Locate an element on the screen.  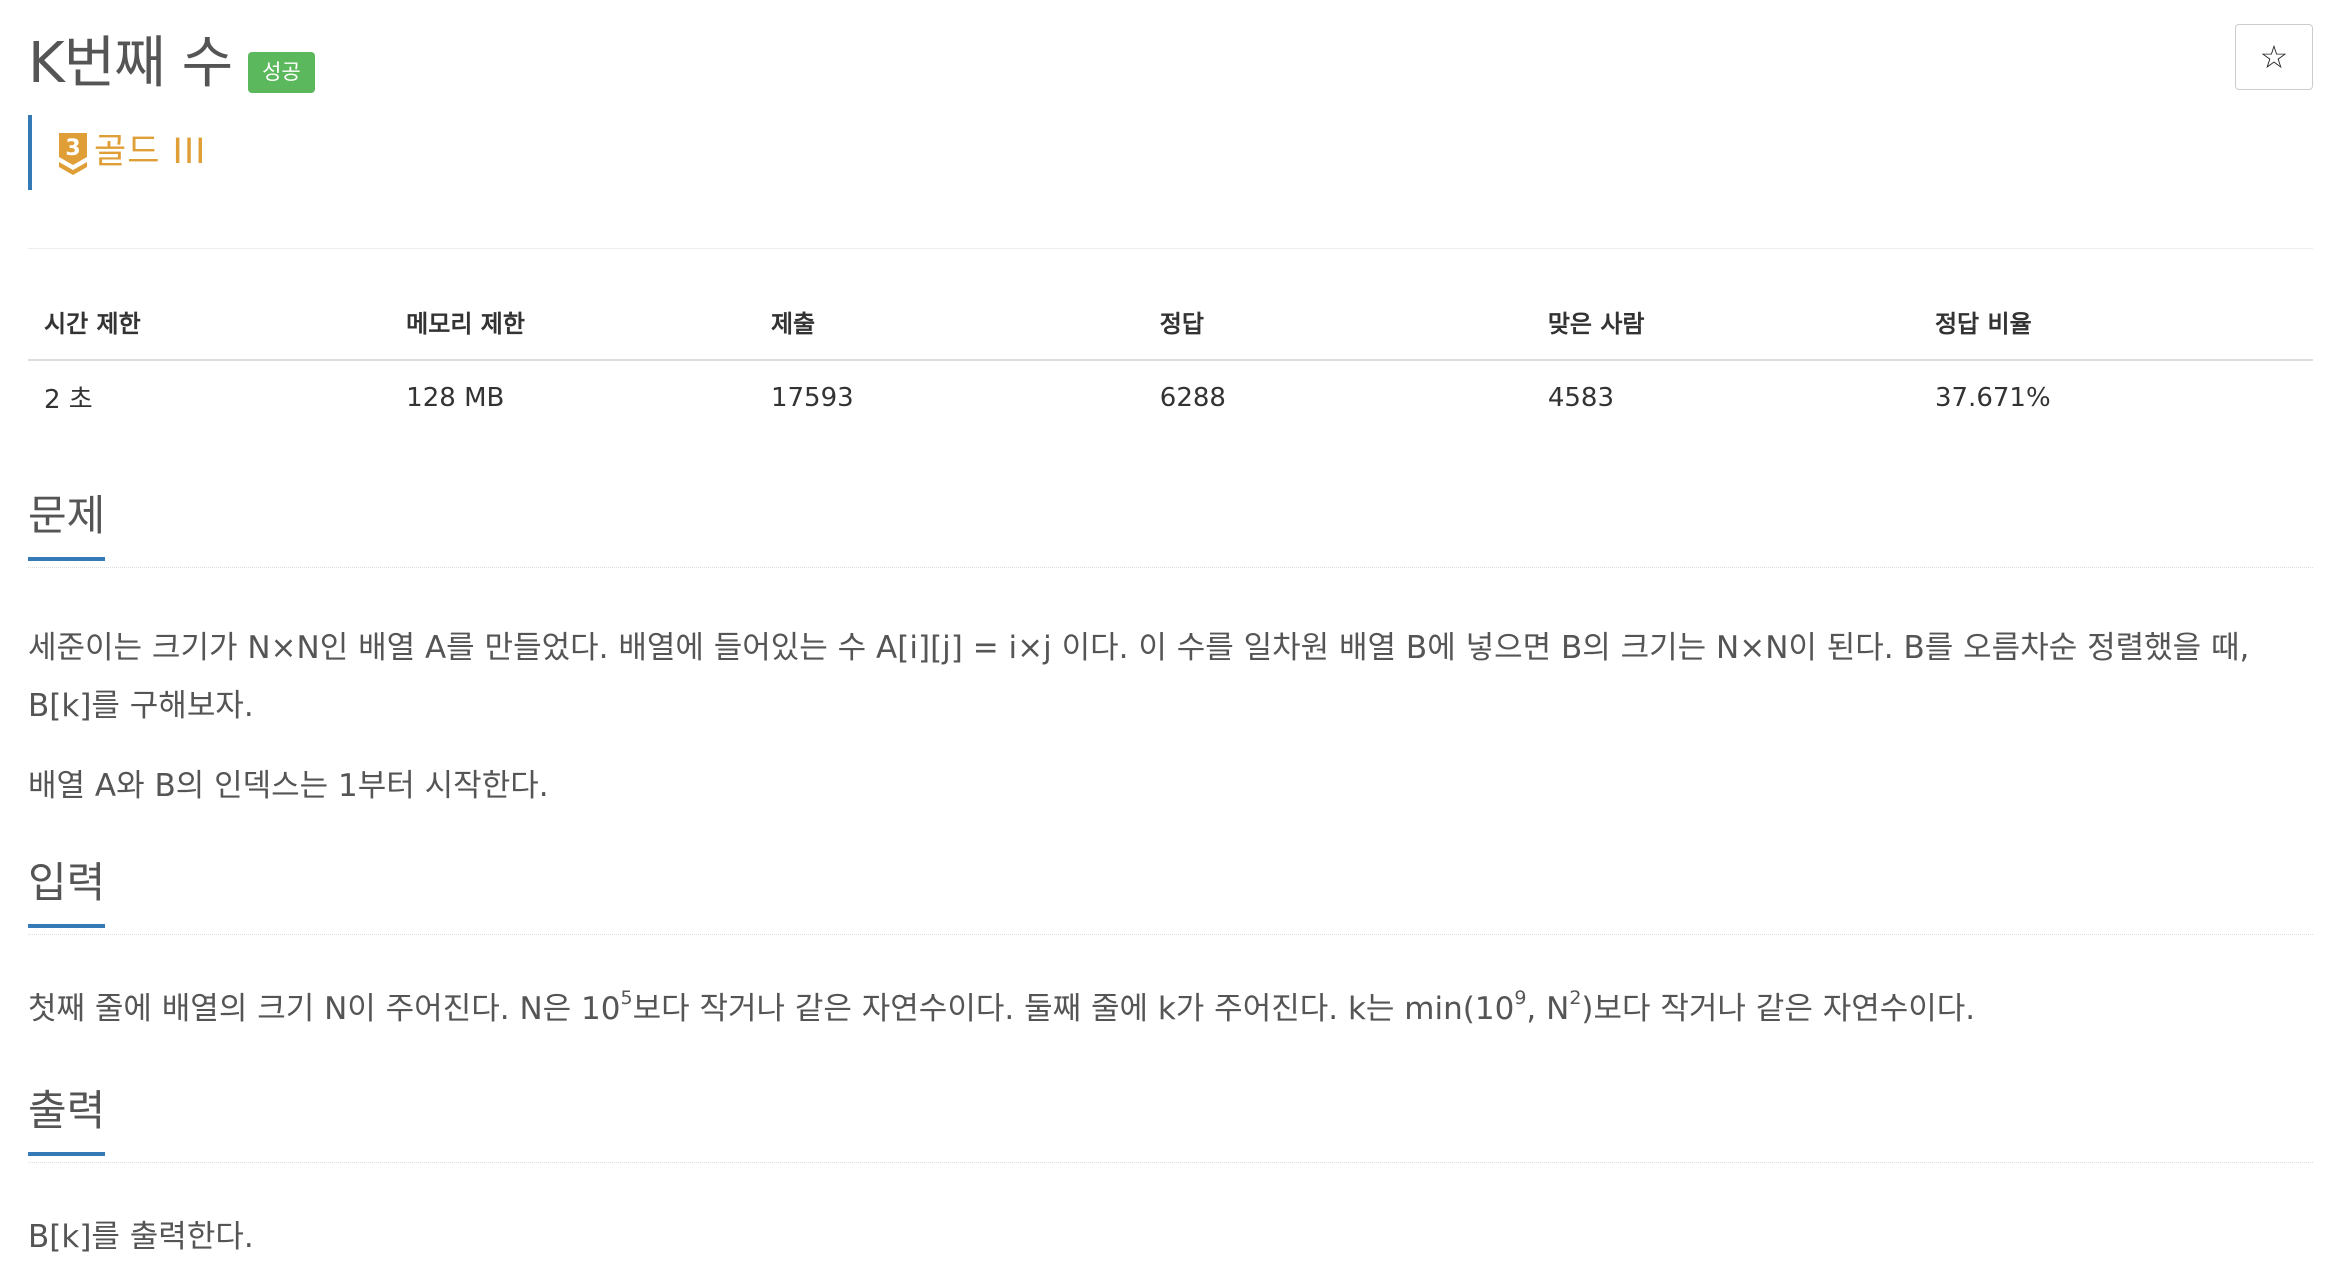
header-accept-ratio: 정답 비율 is located at coordinates (2115, 324).